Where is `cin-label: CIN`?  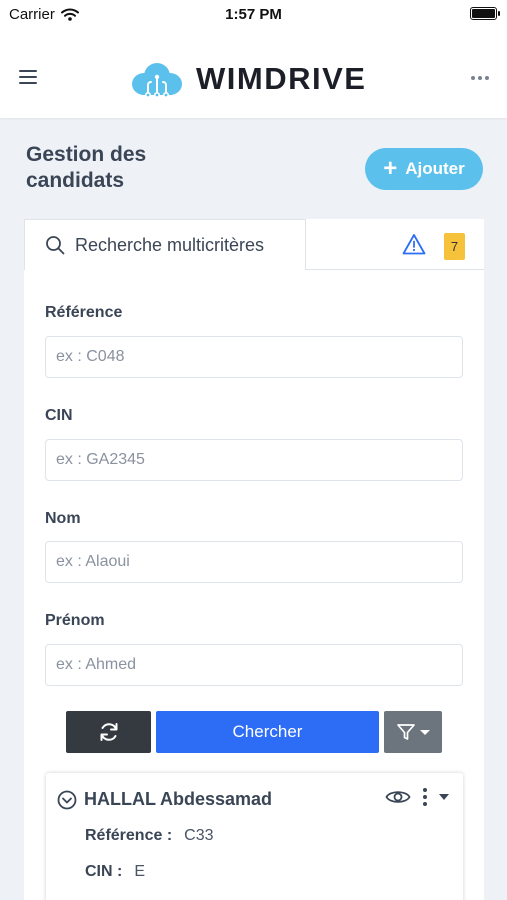 cin-label: CIN is located at coordinates (59, 415).